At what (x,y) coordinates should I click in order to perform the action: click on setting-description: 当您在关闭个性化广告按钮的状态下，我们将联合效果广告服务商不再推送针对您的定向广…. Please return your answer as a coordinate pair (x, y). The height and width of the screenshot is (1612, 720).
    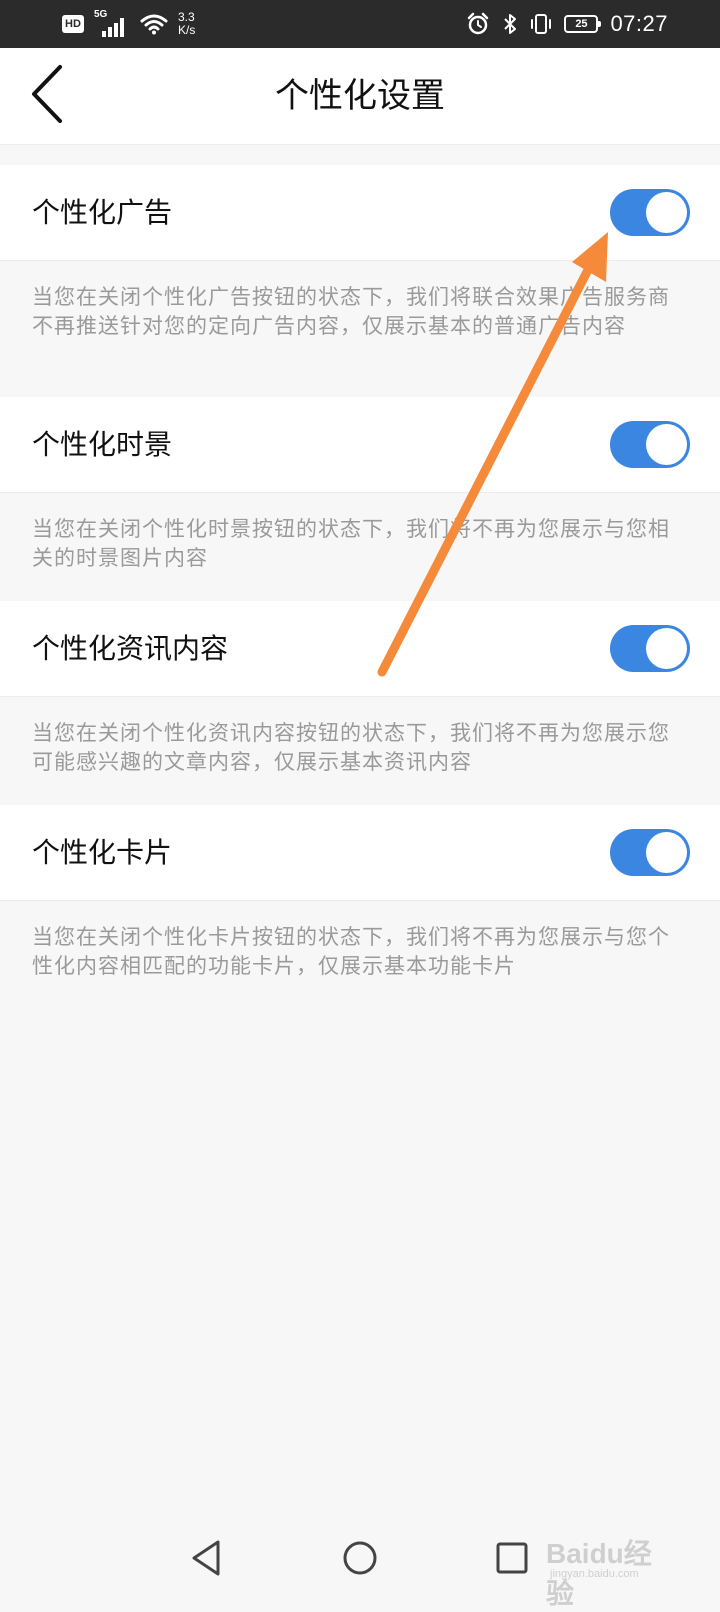
    Looking at the image, I should click on (360, 329).